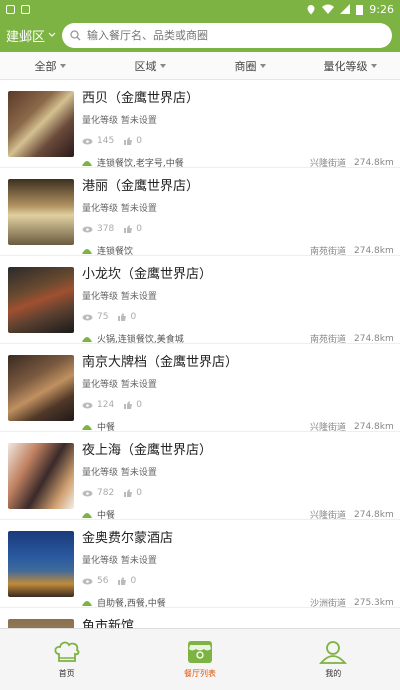 This screenshot has width=400, height=690. I want to click on distance: 275.3km, so click(374, 602).